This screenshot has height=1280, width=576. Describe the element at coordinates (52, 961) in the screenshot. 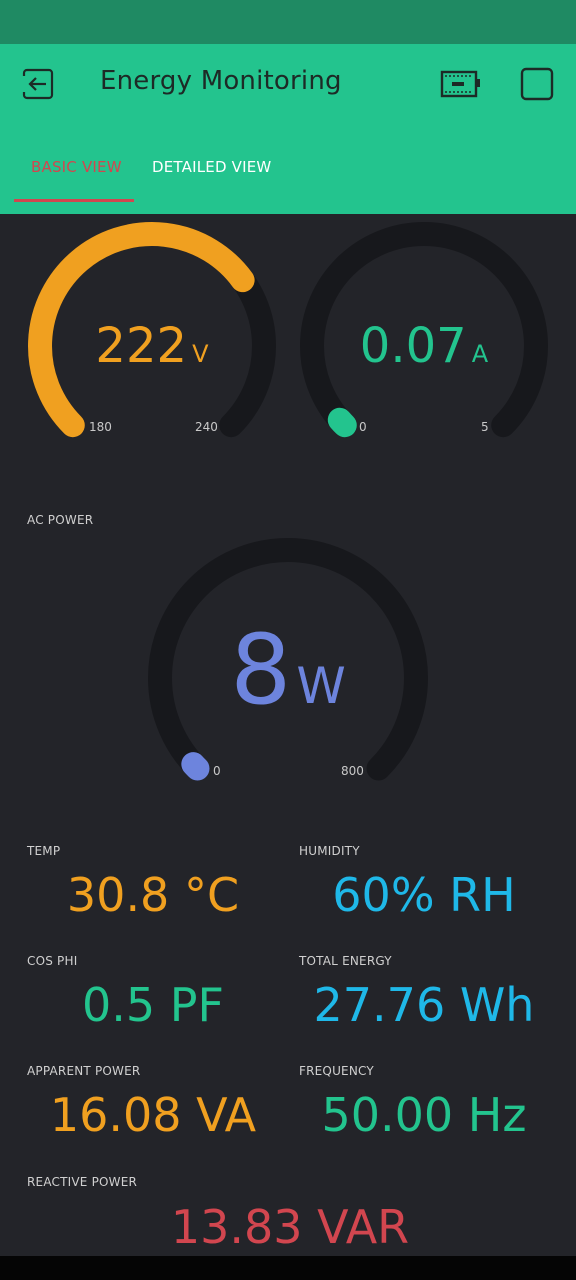

I see `cos-phi-label: COS PHI` at that location.